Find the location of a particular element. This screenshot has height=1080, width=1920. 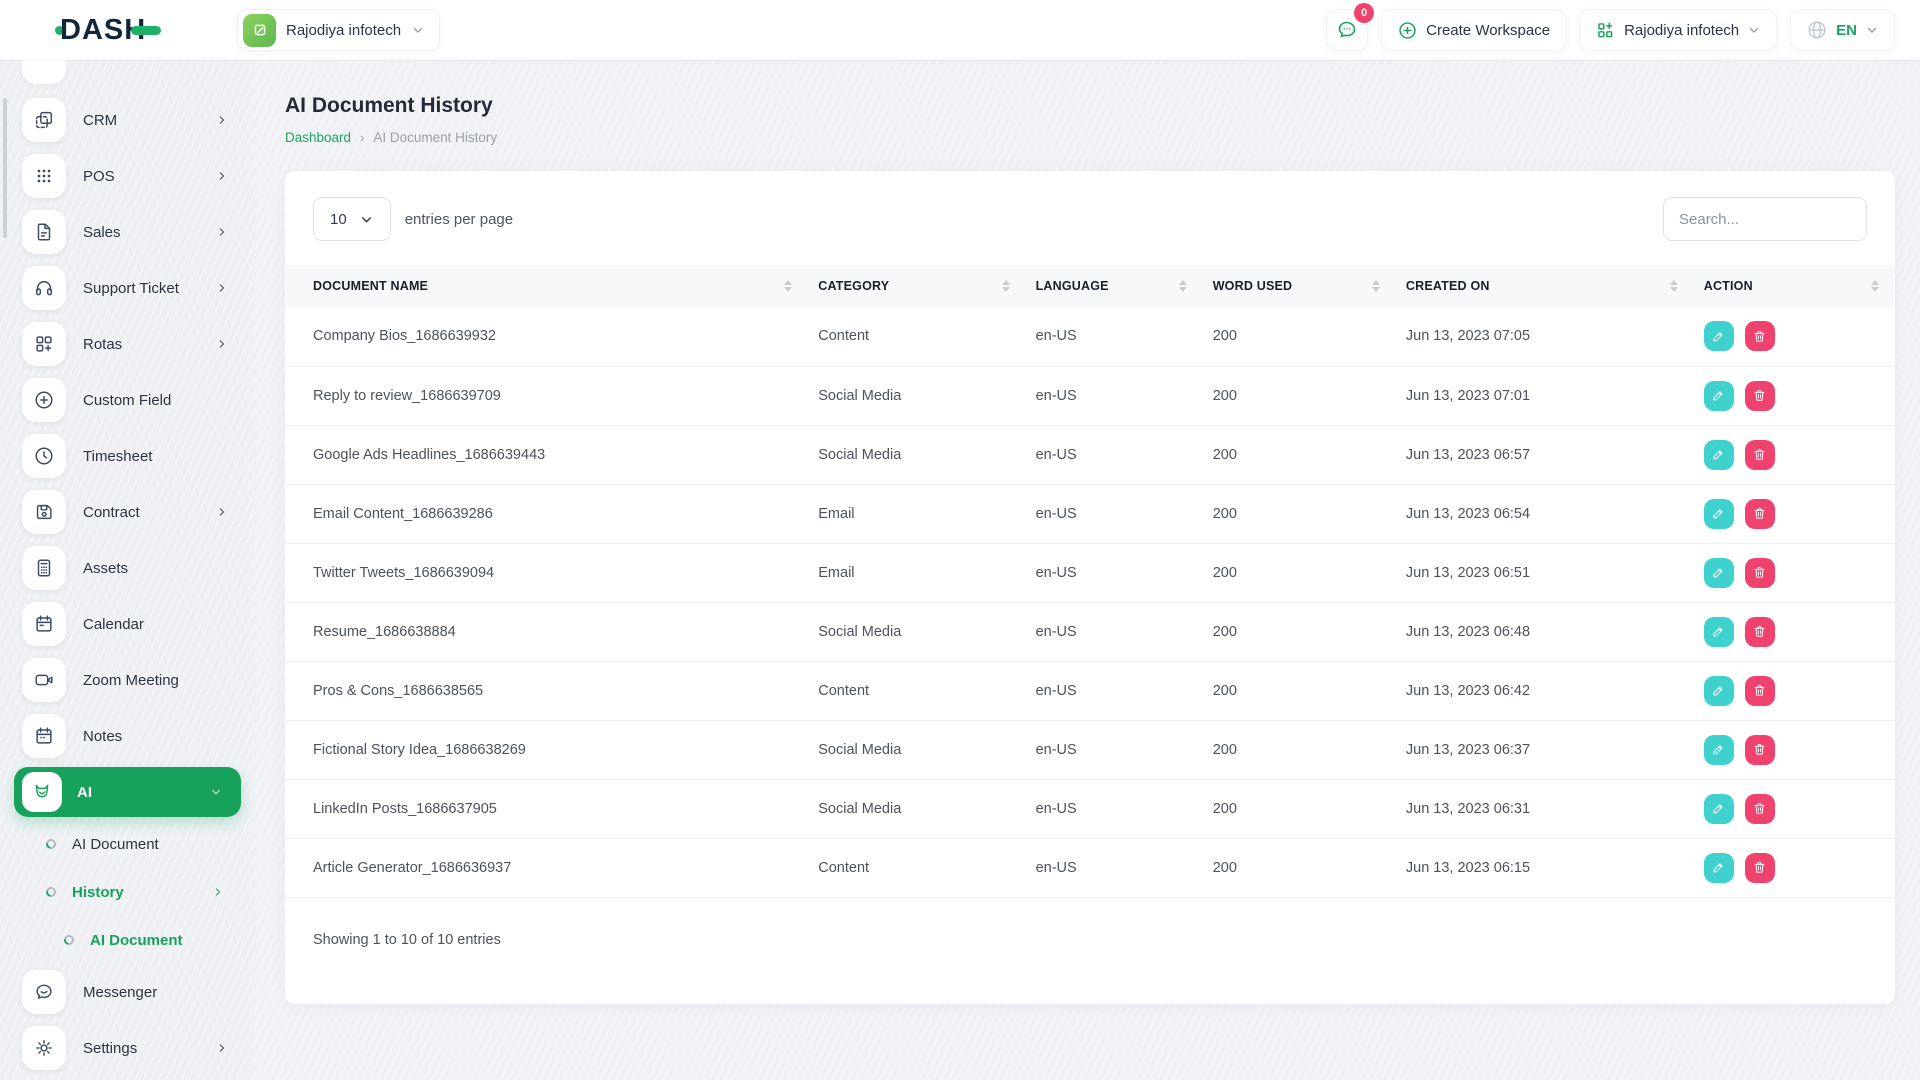

cell-created: Jun 13, 2023 06:54 is located at coordinates (1544, 514).